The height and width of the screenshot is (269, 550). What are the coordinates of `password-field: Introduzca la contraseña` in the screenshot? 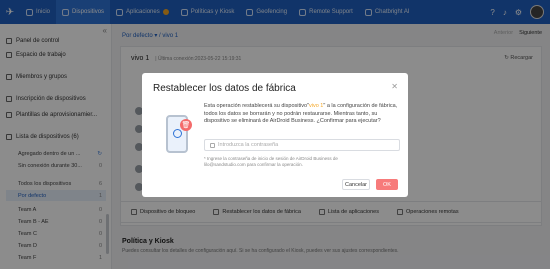 It's located at (302, 145).